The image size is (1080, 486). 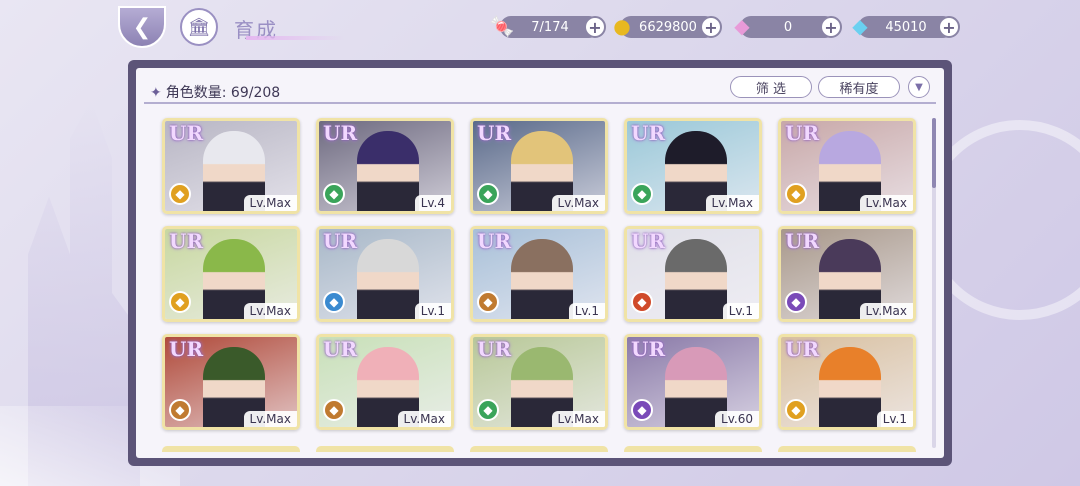 I want to click on sort-order-button: ▼, so click(x=919, y=87).